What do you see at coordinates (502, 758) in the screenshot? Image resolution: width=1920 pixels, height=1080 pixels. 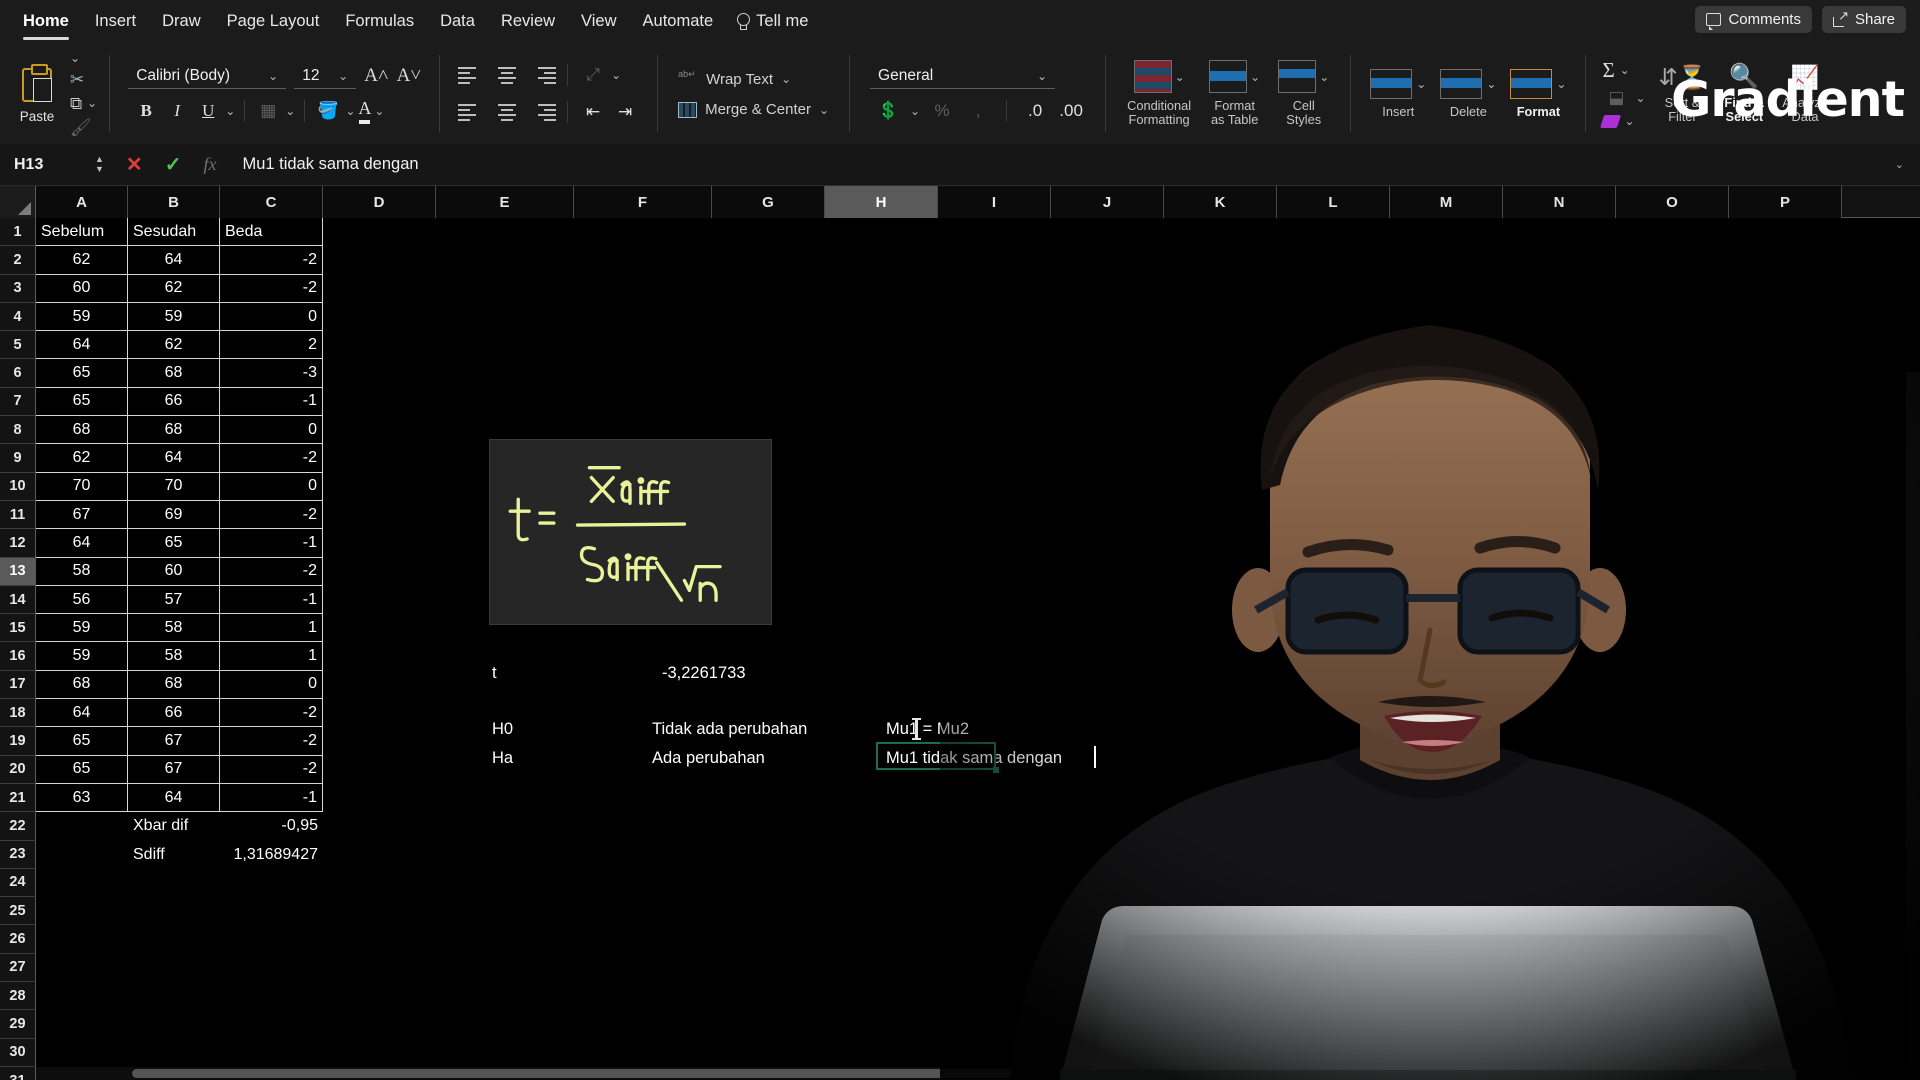 I see `cell-e13-ha-label: Ha` at bounding box center [502, 758].